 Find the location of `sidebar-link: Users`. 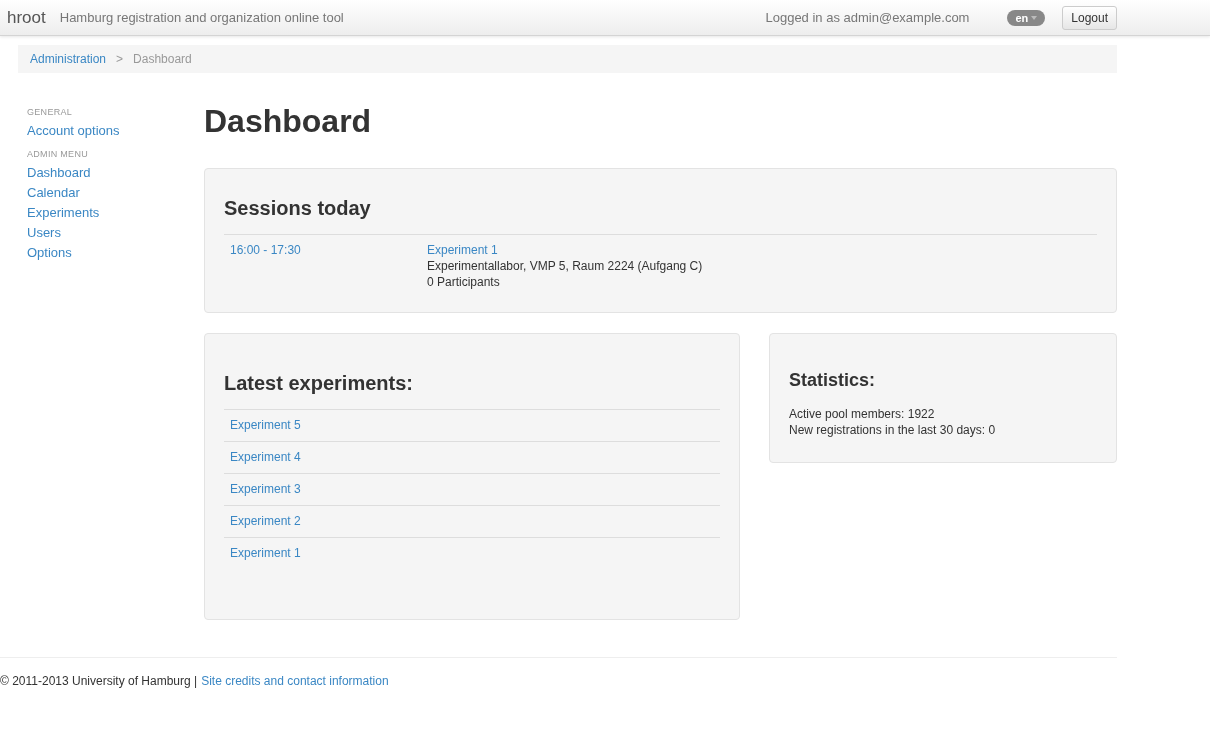

sidebar-link: Users is located at coordinates (44, 233).